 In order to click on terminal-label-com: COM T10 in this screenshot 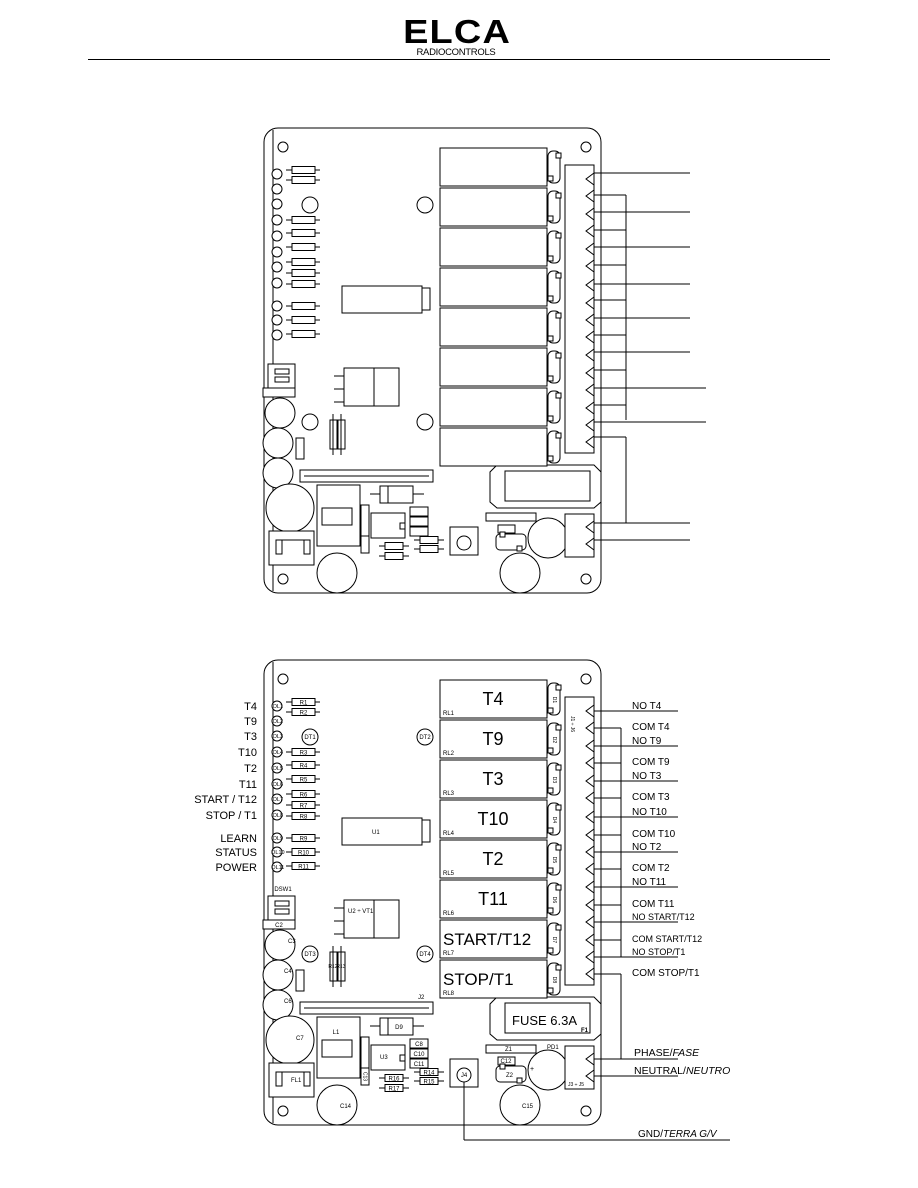, I will do `click(654, 834)`.